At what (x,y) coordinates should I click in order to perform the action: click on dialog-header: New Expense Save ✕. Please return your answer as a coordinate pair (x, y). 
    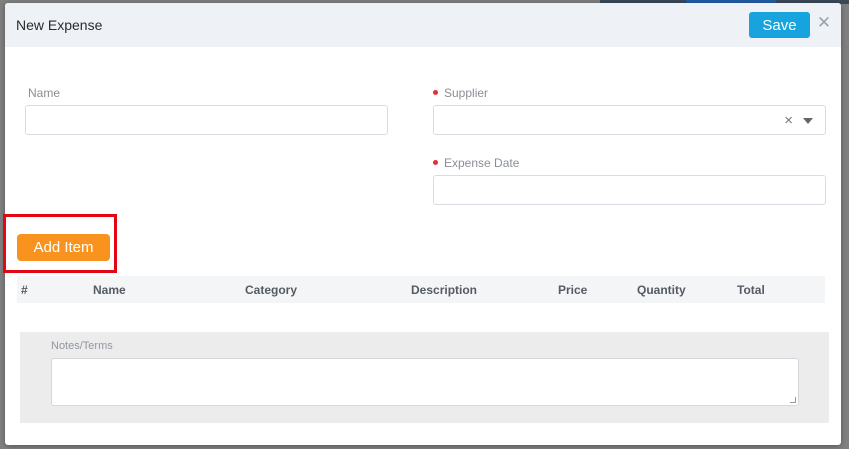
    Looking at the image, I should click on (423, 25).